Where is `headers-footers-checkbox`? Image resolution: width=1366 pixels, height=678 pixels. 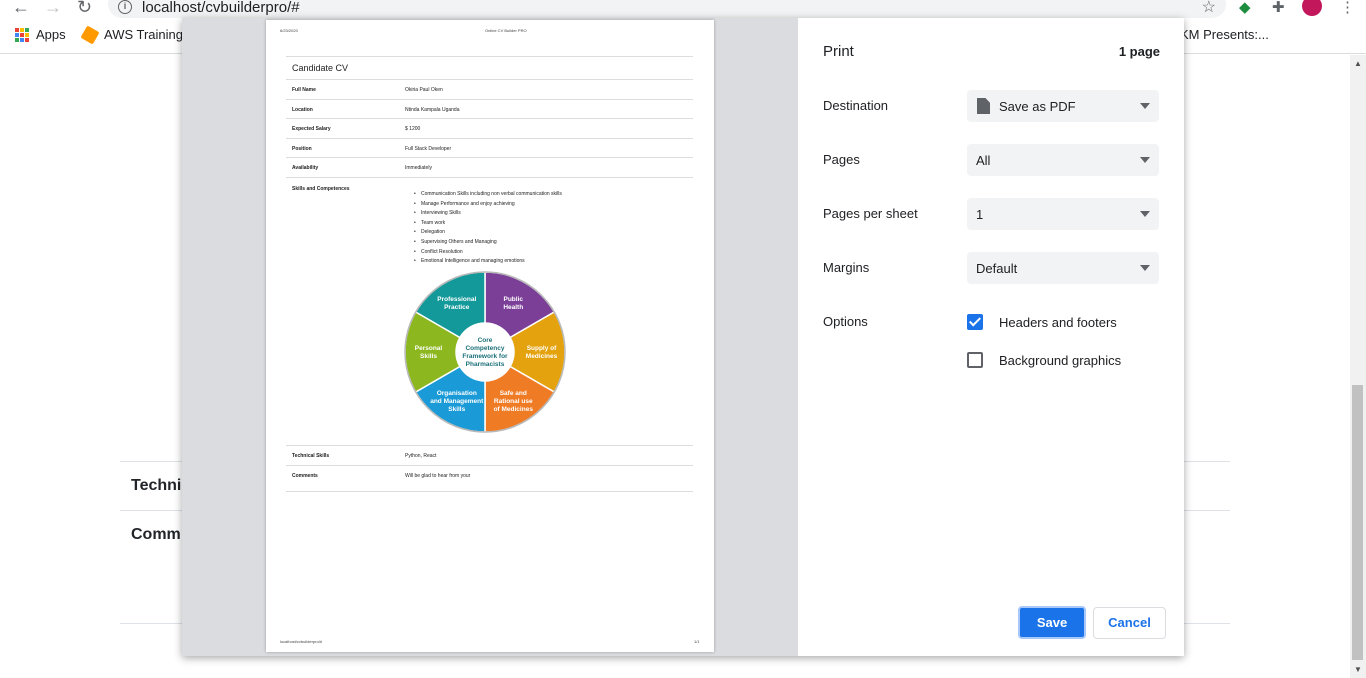 headers-footers-checkbox is located at coordinates (975, 322).